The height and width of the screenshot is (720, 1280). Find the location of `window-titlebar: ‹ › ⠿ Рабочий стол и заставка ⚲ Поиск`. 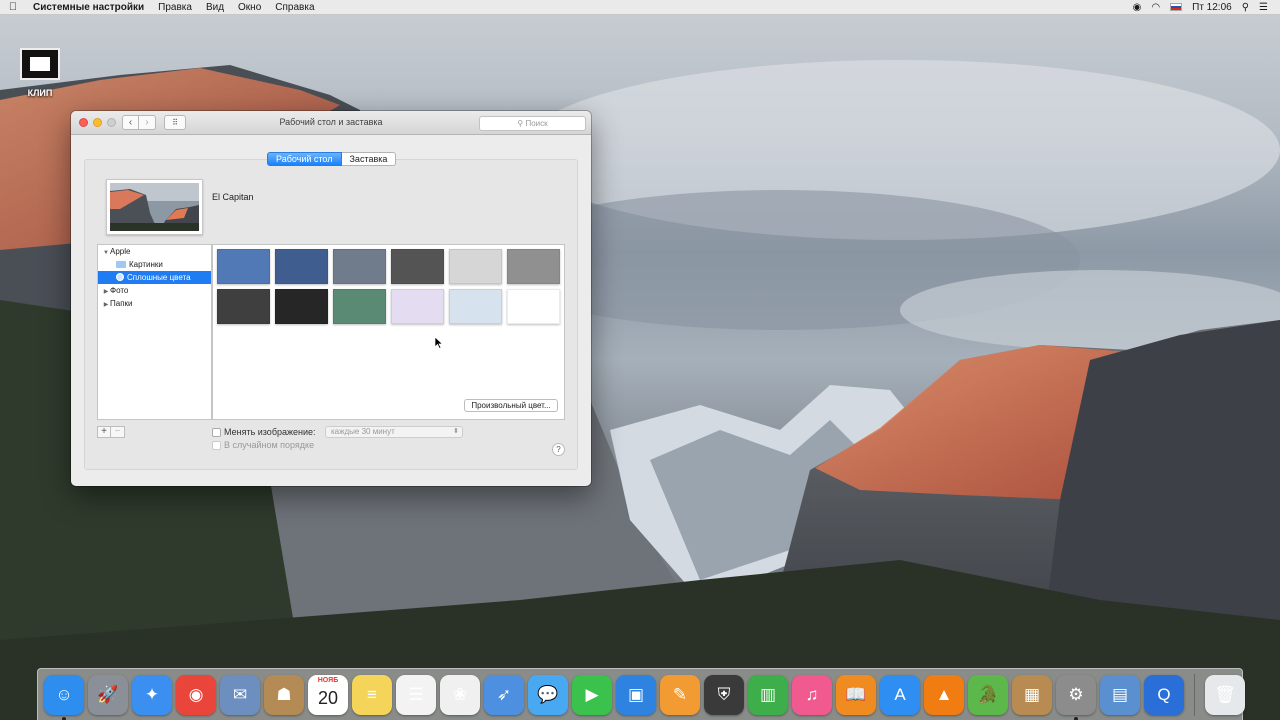

window-titlebar: ‹ › ⠿ Рабочий стол и заставка ⚲ Поиск is located at coordinates (331, 123).